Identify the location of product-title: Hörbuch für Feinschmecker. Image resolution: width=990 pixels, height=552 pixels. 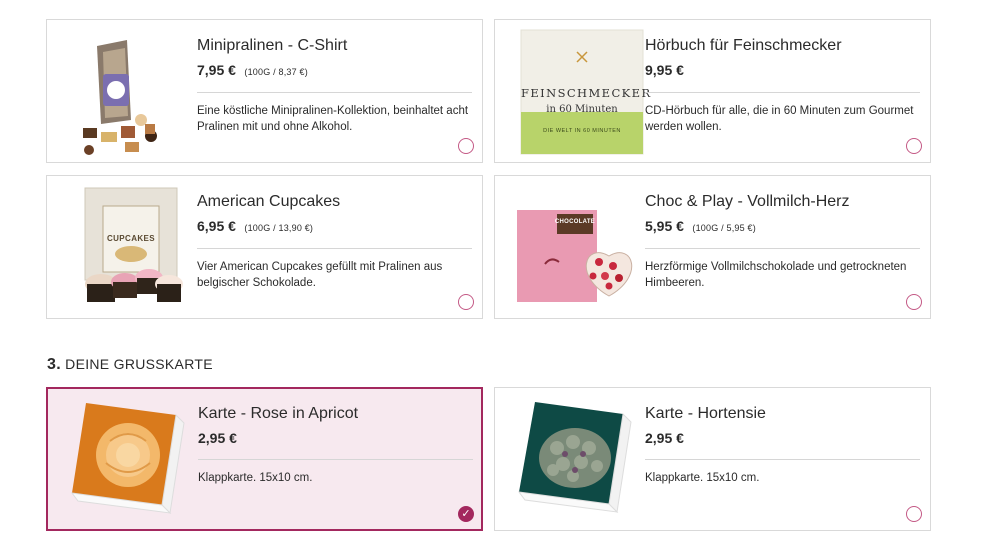
(743, 45).